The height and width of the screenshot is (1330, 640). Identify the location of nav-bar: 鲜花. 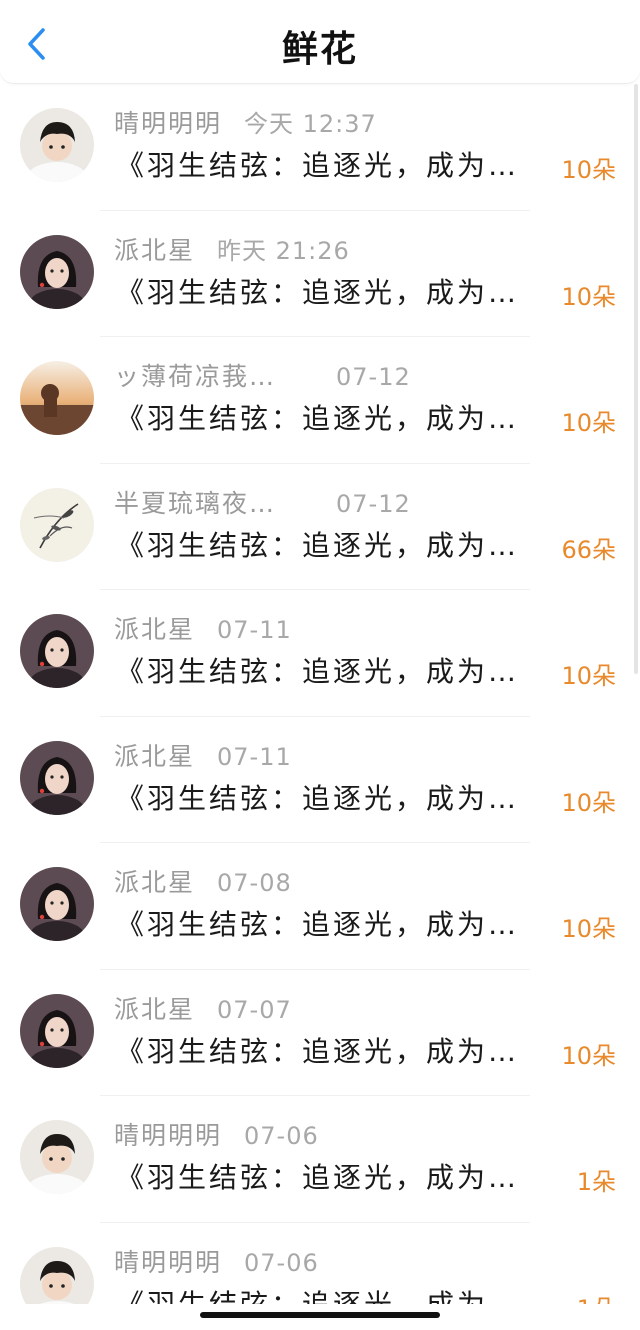
(320, 42).